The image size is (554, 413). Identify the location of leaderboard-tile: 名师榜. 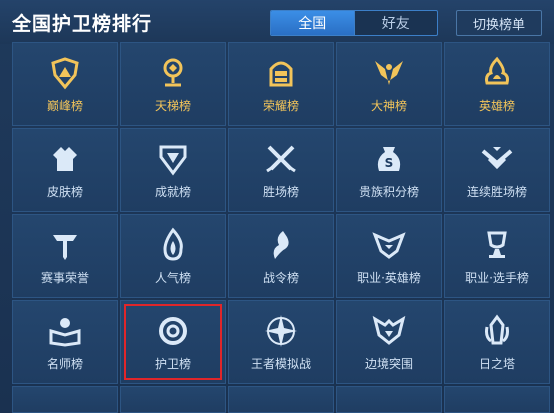
(65, 342).